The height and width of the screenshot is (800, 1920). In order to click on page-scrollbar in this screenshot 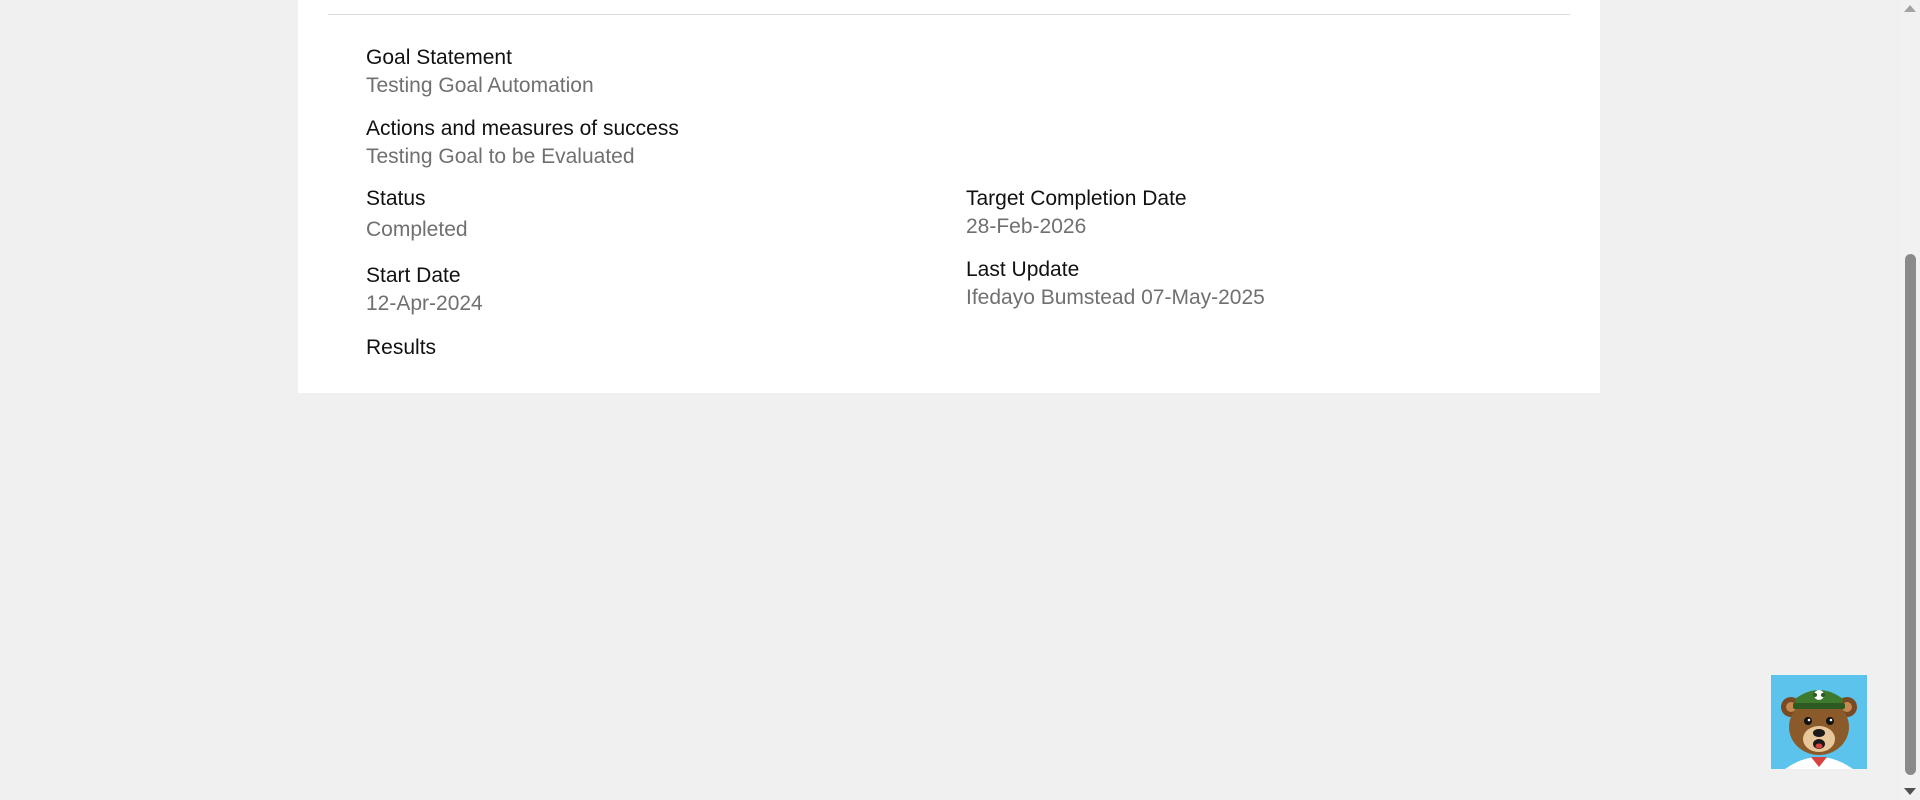, I will do `click(1910, 400)`.